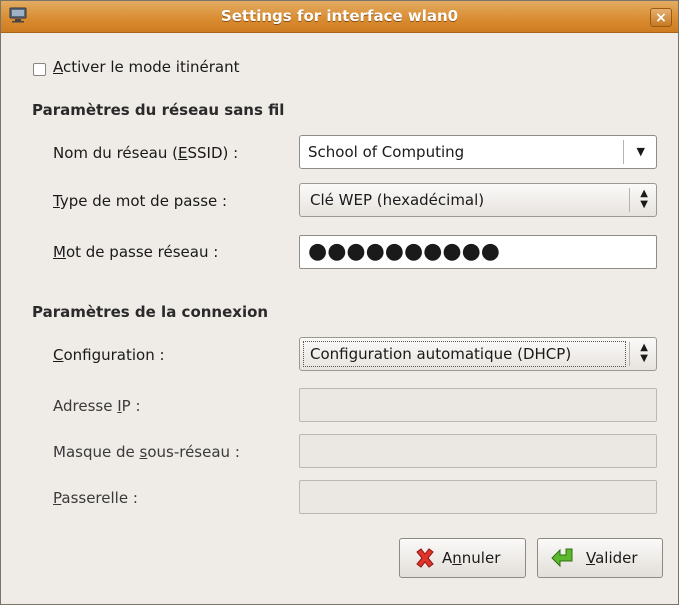  I want to click on close-button: ×, so click(661, 17).